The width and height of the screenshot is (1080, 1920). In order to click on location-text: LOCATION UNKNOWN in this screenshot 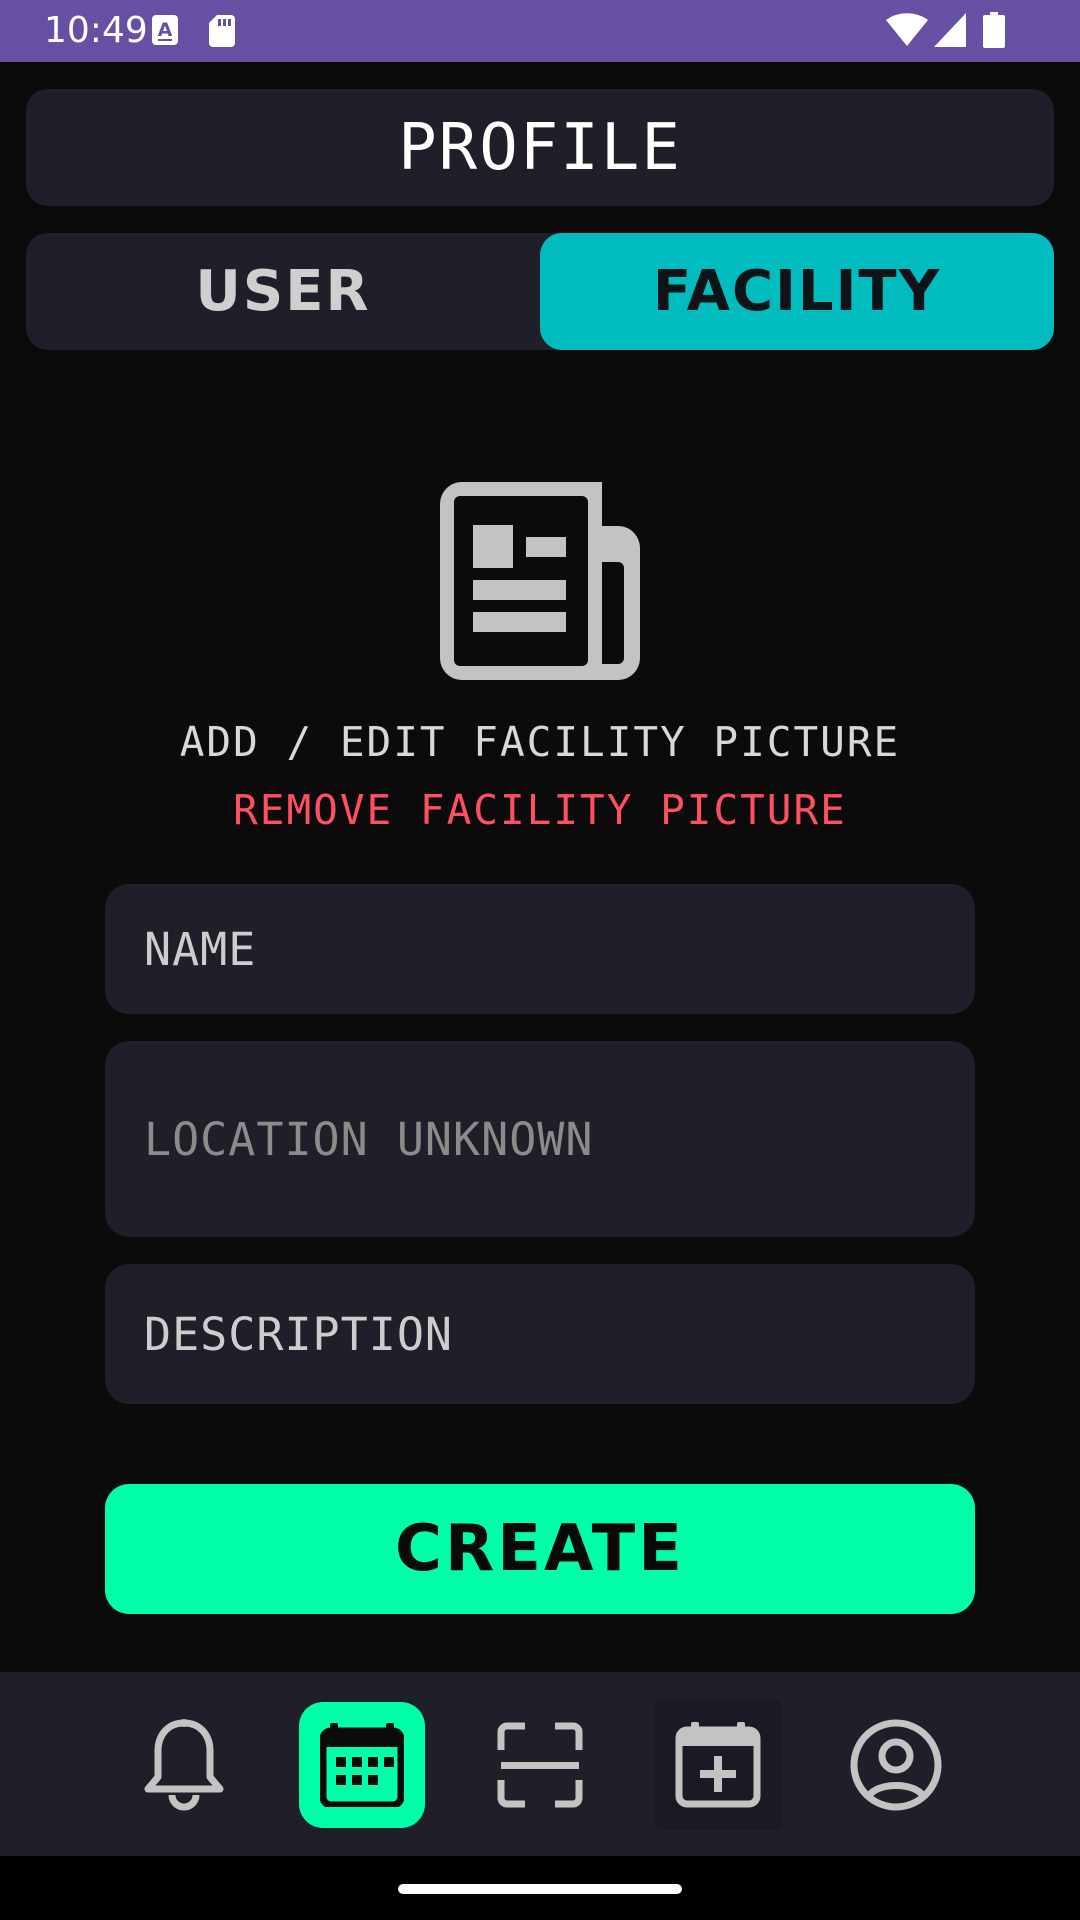, I will do `click(369, 1139)`.